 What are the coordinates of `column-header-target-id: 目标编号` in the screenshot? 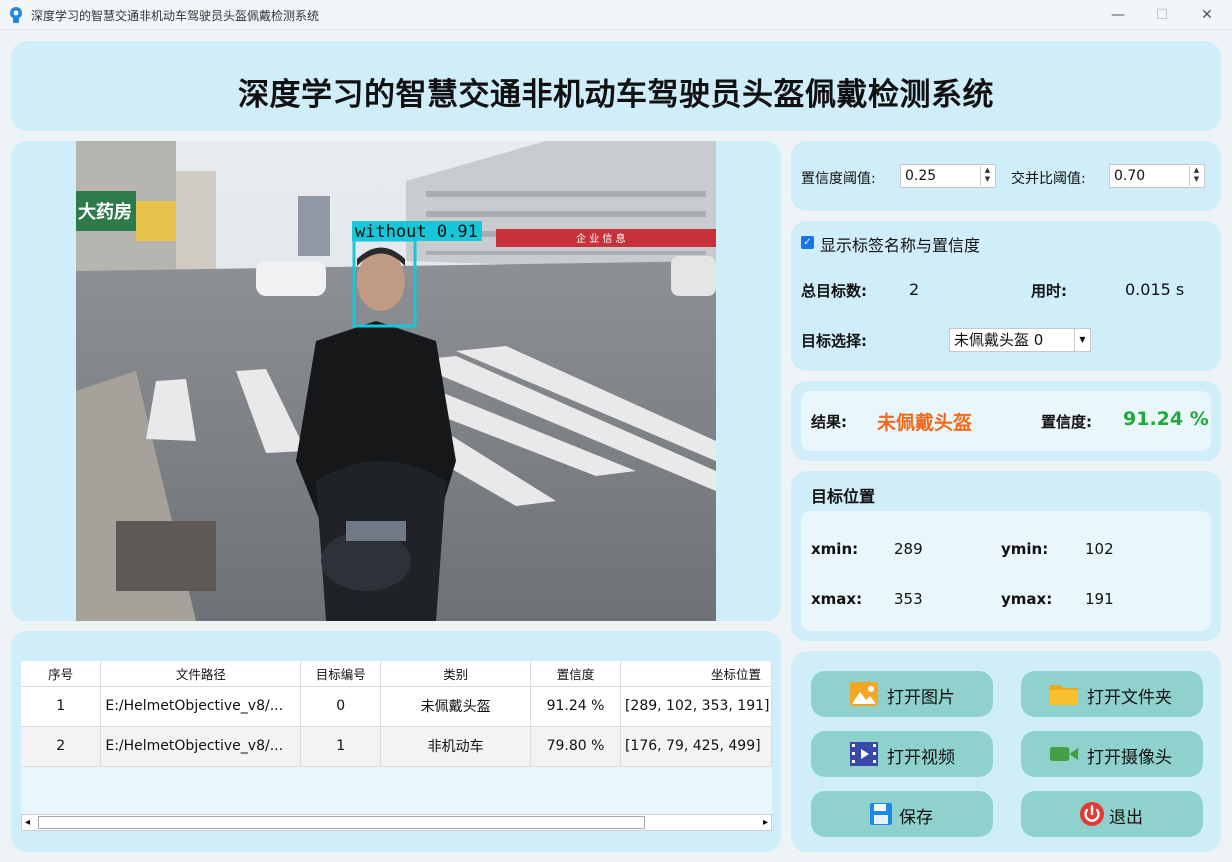 It's located at (341, 674).